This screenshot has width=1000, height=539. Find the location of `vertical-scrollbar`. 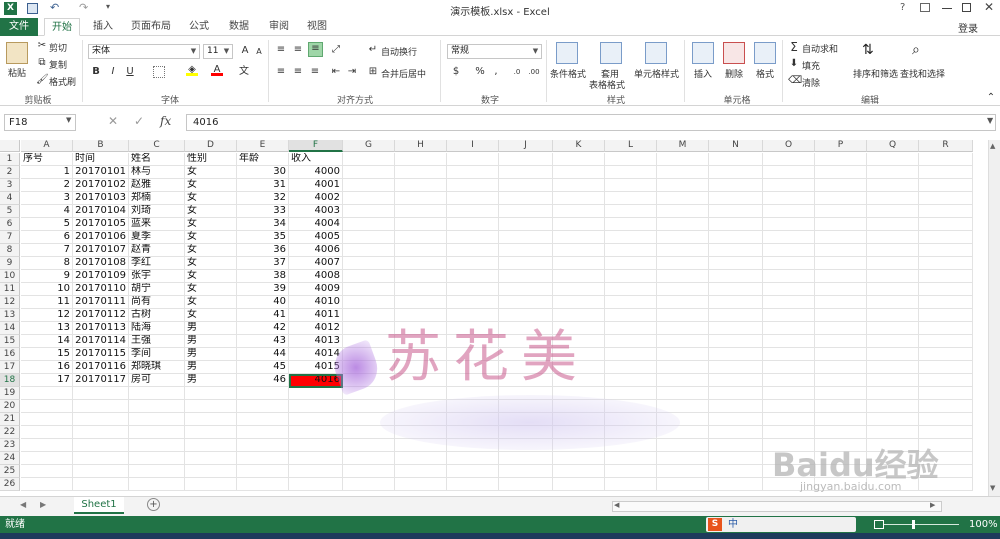

vertical-scrollbar is located at coordinates (994, 318).